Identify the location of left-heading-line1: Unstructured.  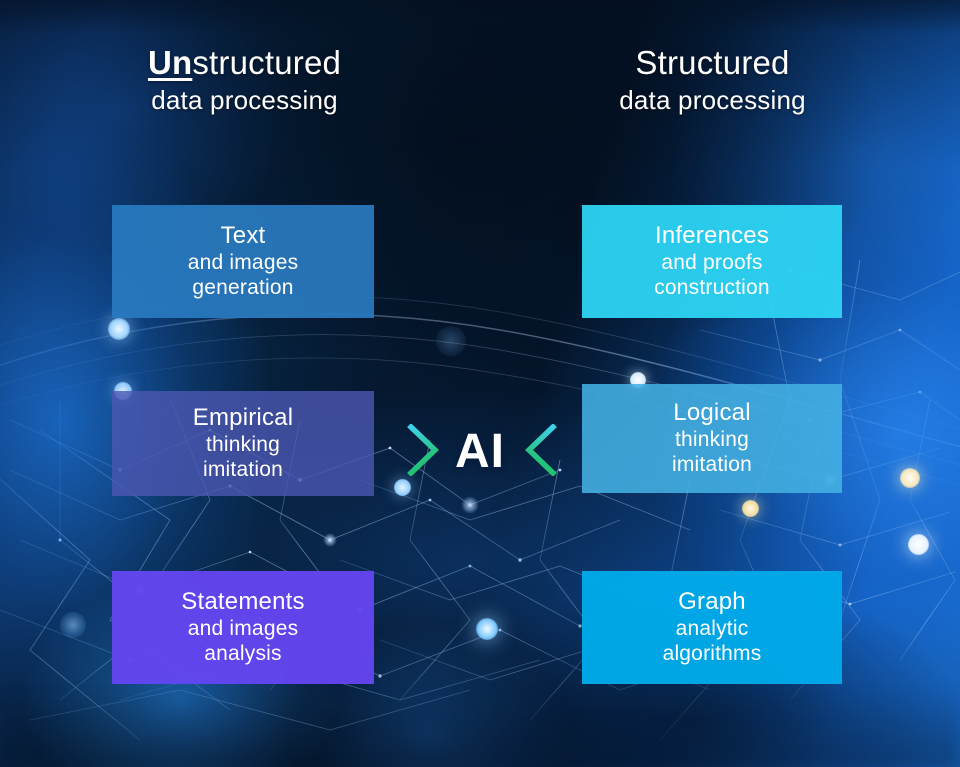
(244, 63).